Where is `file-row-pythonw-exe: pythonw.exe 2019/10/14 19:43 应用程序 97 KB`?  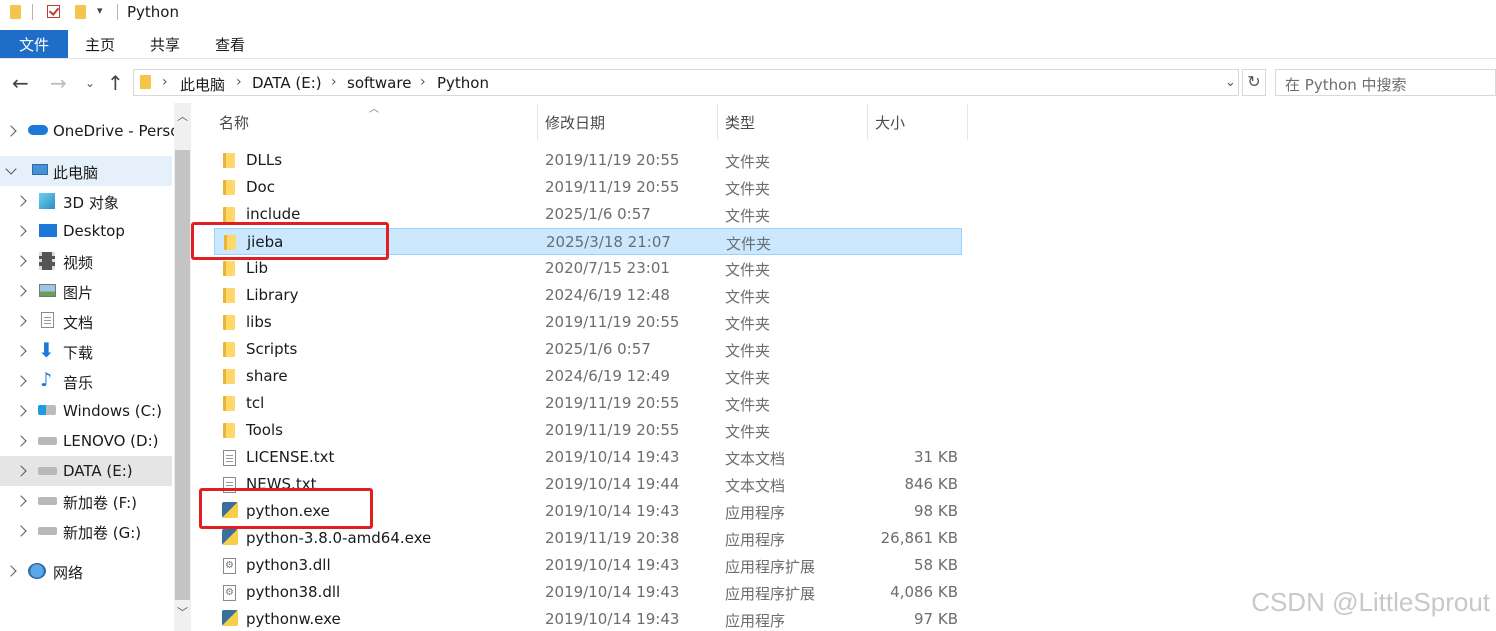 file-row-pythonw-exe: pythonw.exe 2019/10/14 19:43 应用程序 97 KB is located at coordinates (588, 618).